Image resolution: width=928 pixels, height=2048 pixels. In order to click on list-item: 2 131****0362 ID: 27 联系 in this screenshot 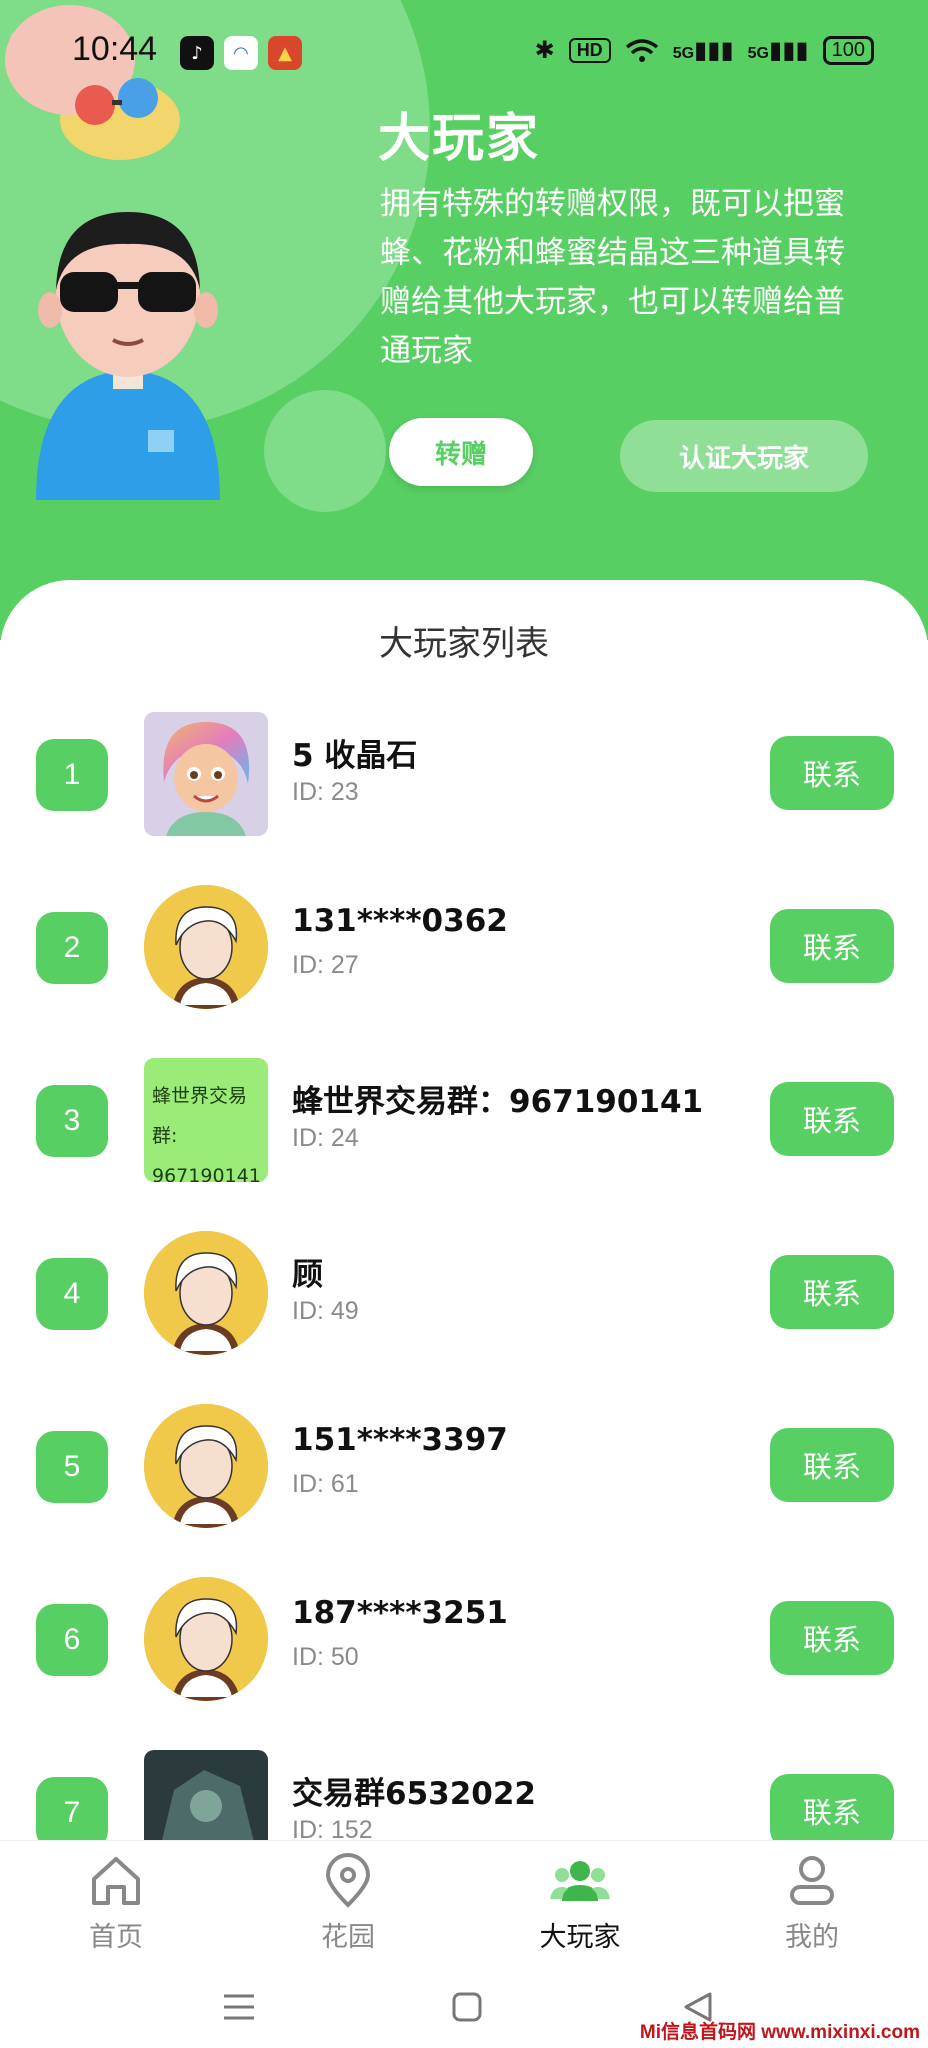, I will do `click(464, 944)`.